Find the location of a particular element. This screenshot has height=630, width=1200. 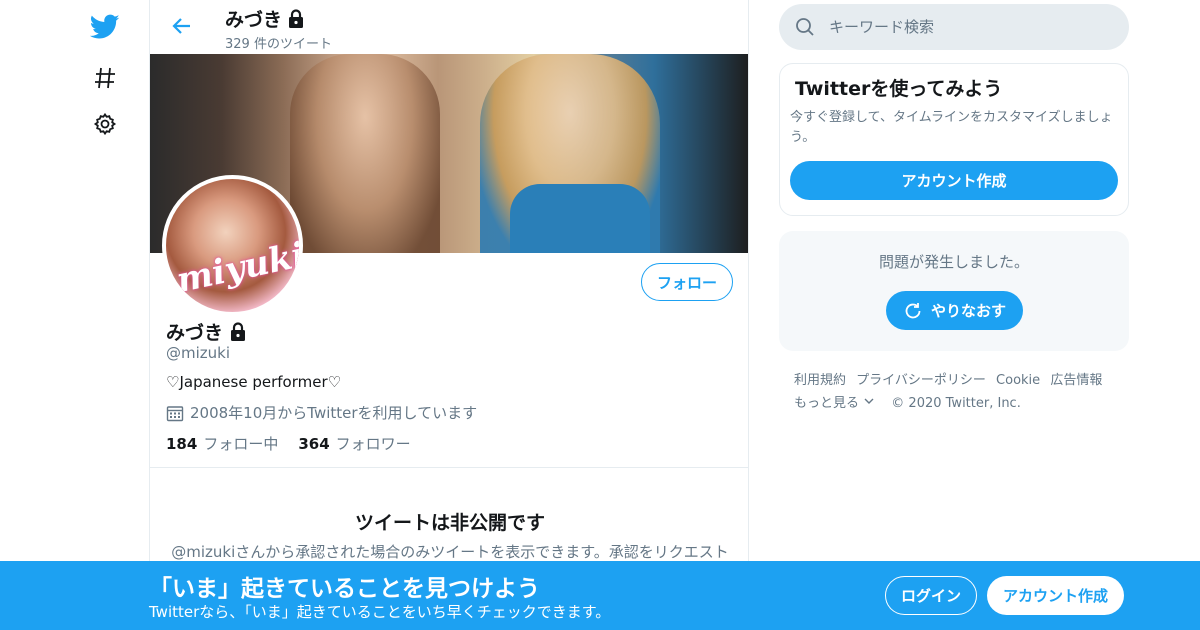

protected-title: ツイートは非公開です is located at coordinates (449, 523).